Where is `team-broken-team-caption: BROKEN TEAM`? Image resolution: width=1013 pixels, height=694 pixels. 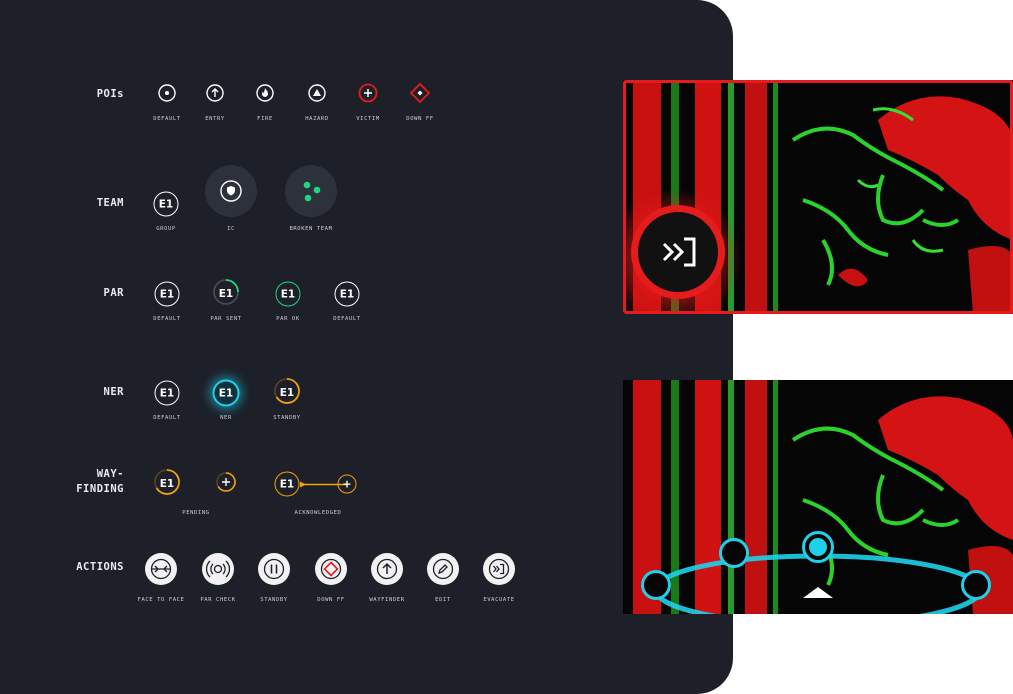 team-broken-team-caption: BROKEN TEAM is located at coordinates (311, 229).